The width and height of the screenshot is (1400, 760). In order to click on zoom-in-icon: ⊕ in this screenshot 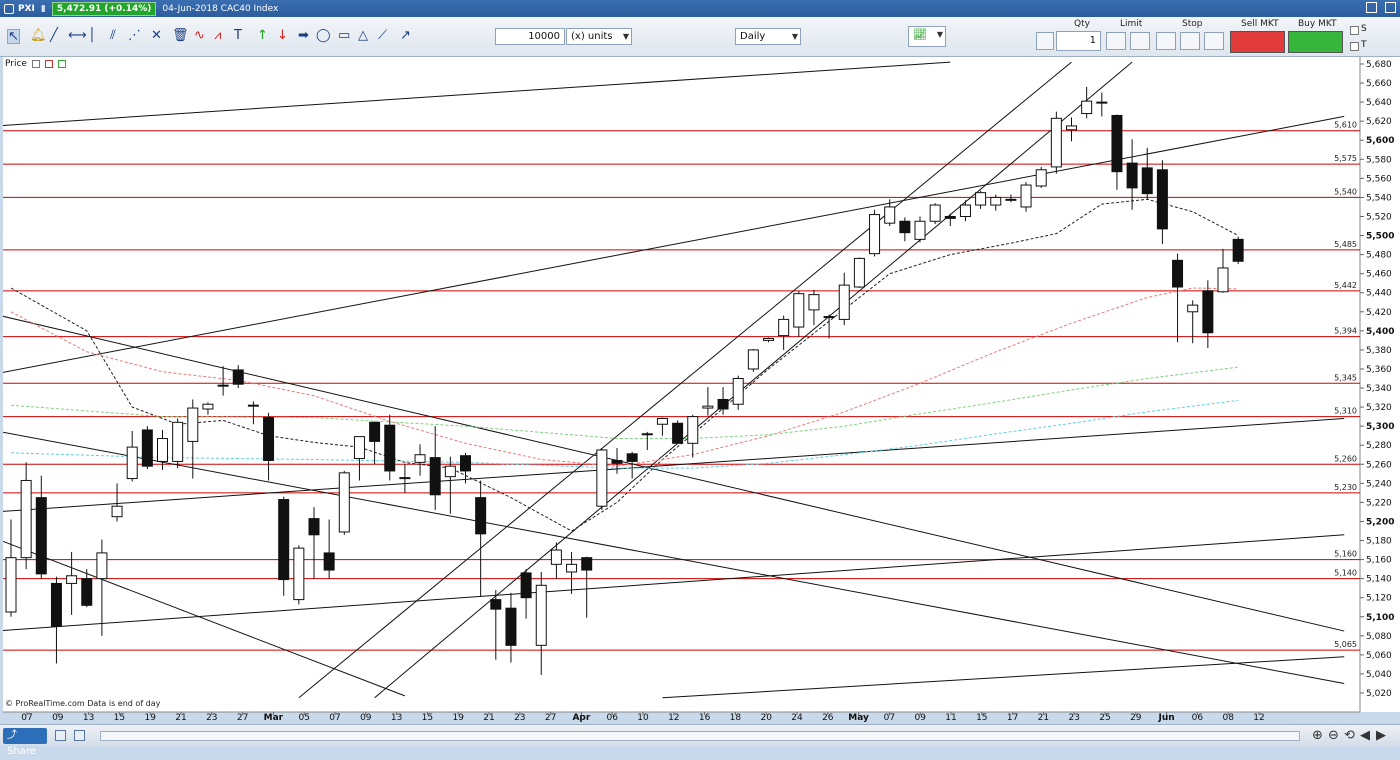, I will do `click(1317, 735)`.